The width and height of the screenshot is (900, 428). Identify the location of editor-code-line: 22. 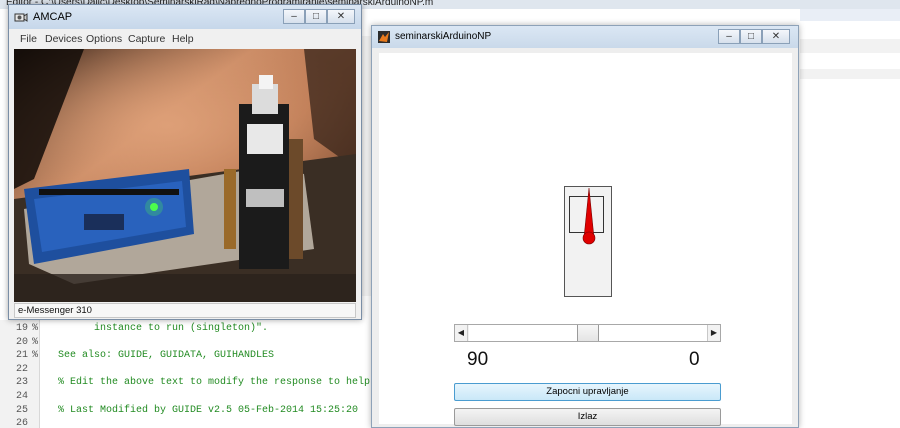
(186, 371).